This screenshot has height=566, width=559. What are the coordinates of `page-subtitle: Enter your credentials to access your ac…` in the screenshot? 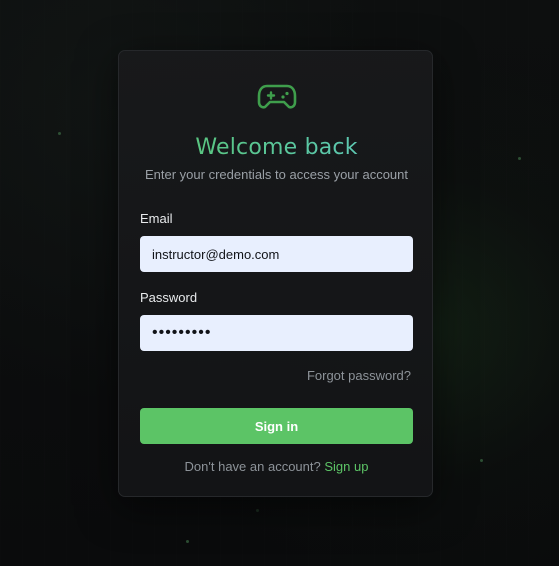 It's located at (276, 174).